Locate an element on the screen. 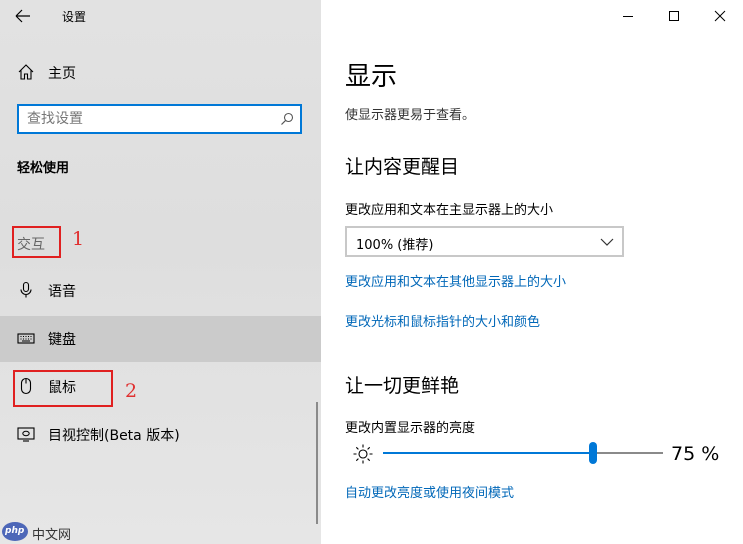 Image resolution: width=743 pixels, height=544 pixels. keyboard-icon is located at coordinates (26, 338).